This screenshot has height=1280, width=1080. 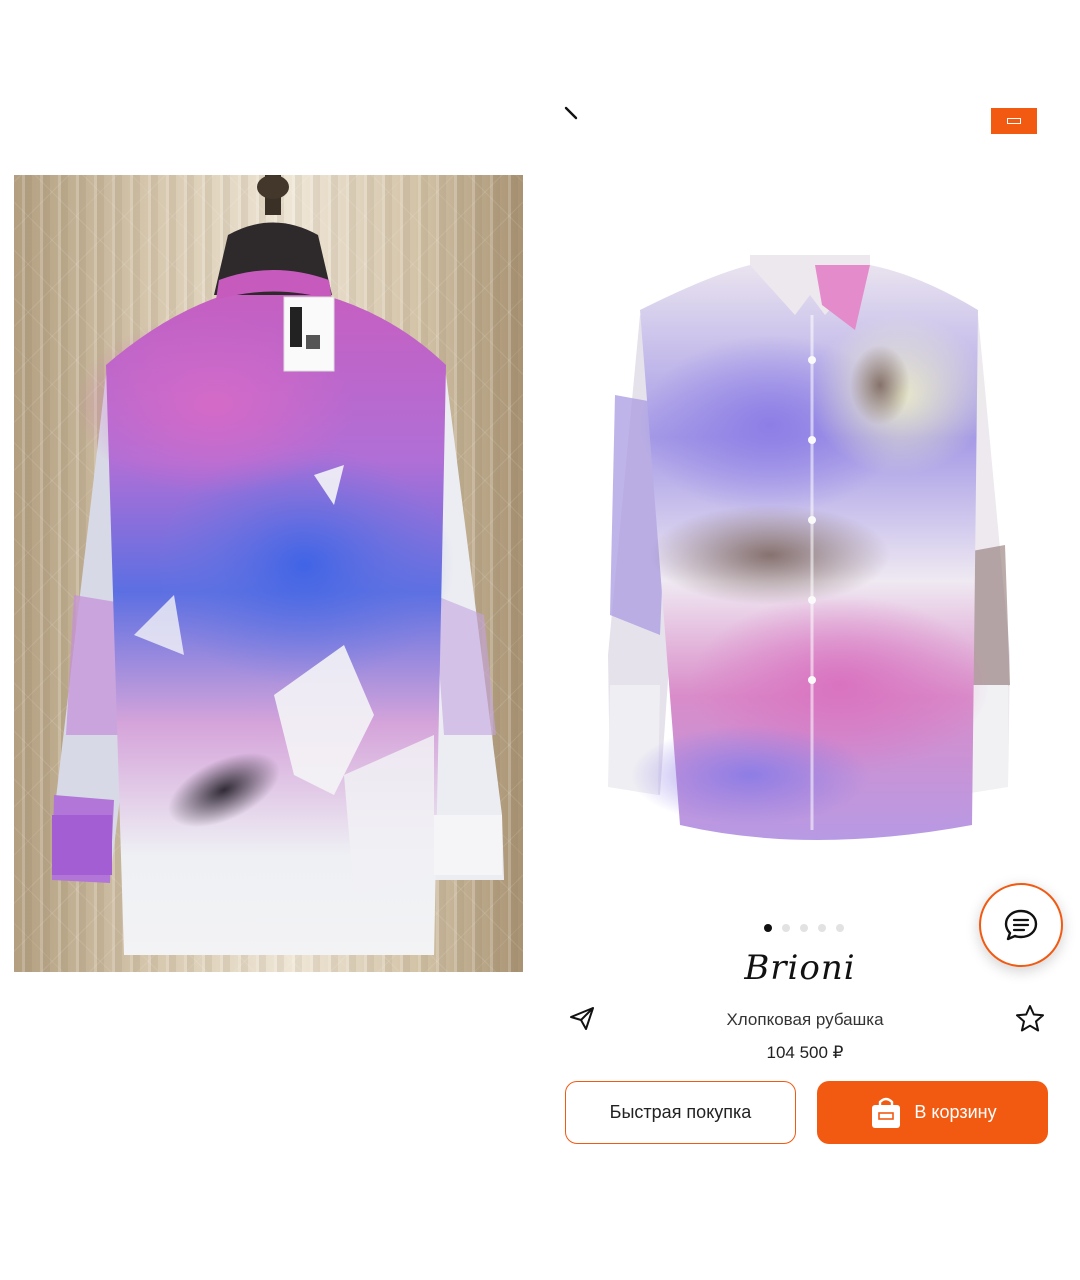 I want to click on add-to-cart-button: В корзину, so click(x=932, y=1112).